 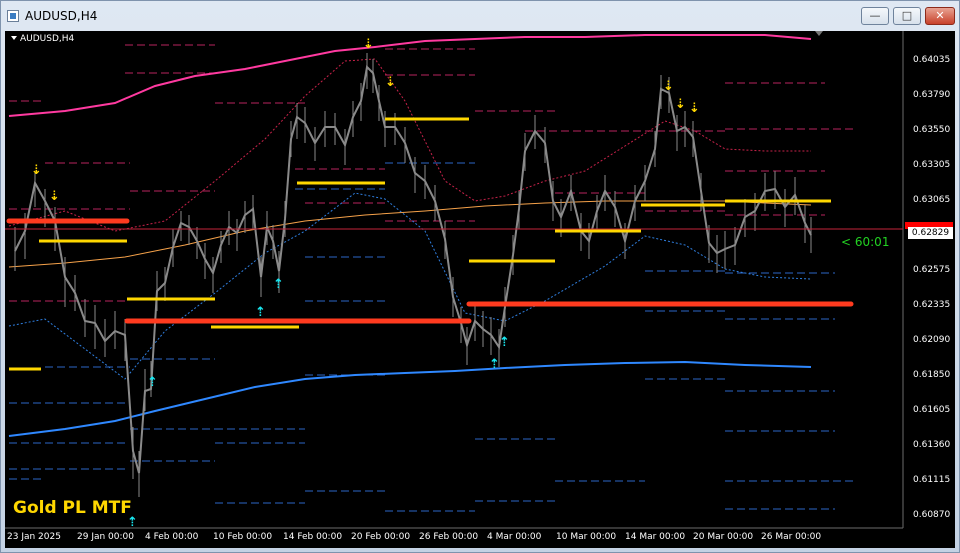 I want to click on symbol-label-text: AUDUSD,H4, so click(x=47, y=39).